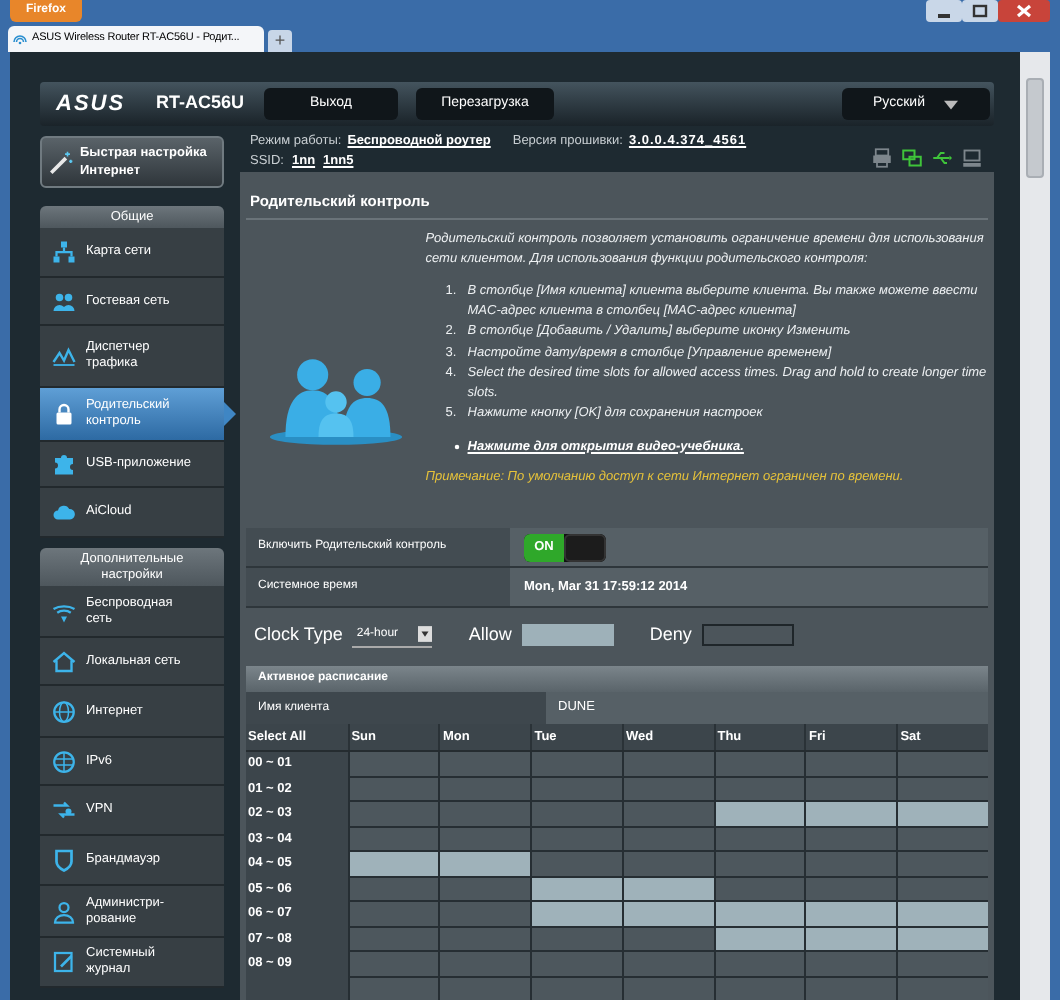 The height and width of the screenshot is (1000, 1060). What do you see at coordinates (64, 301) in the screenshot?
I see `people-icon` at bounding box center [64, 301].